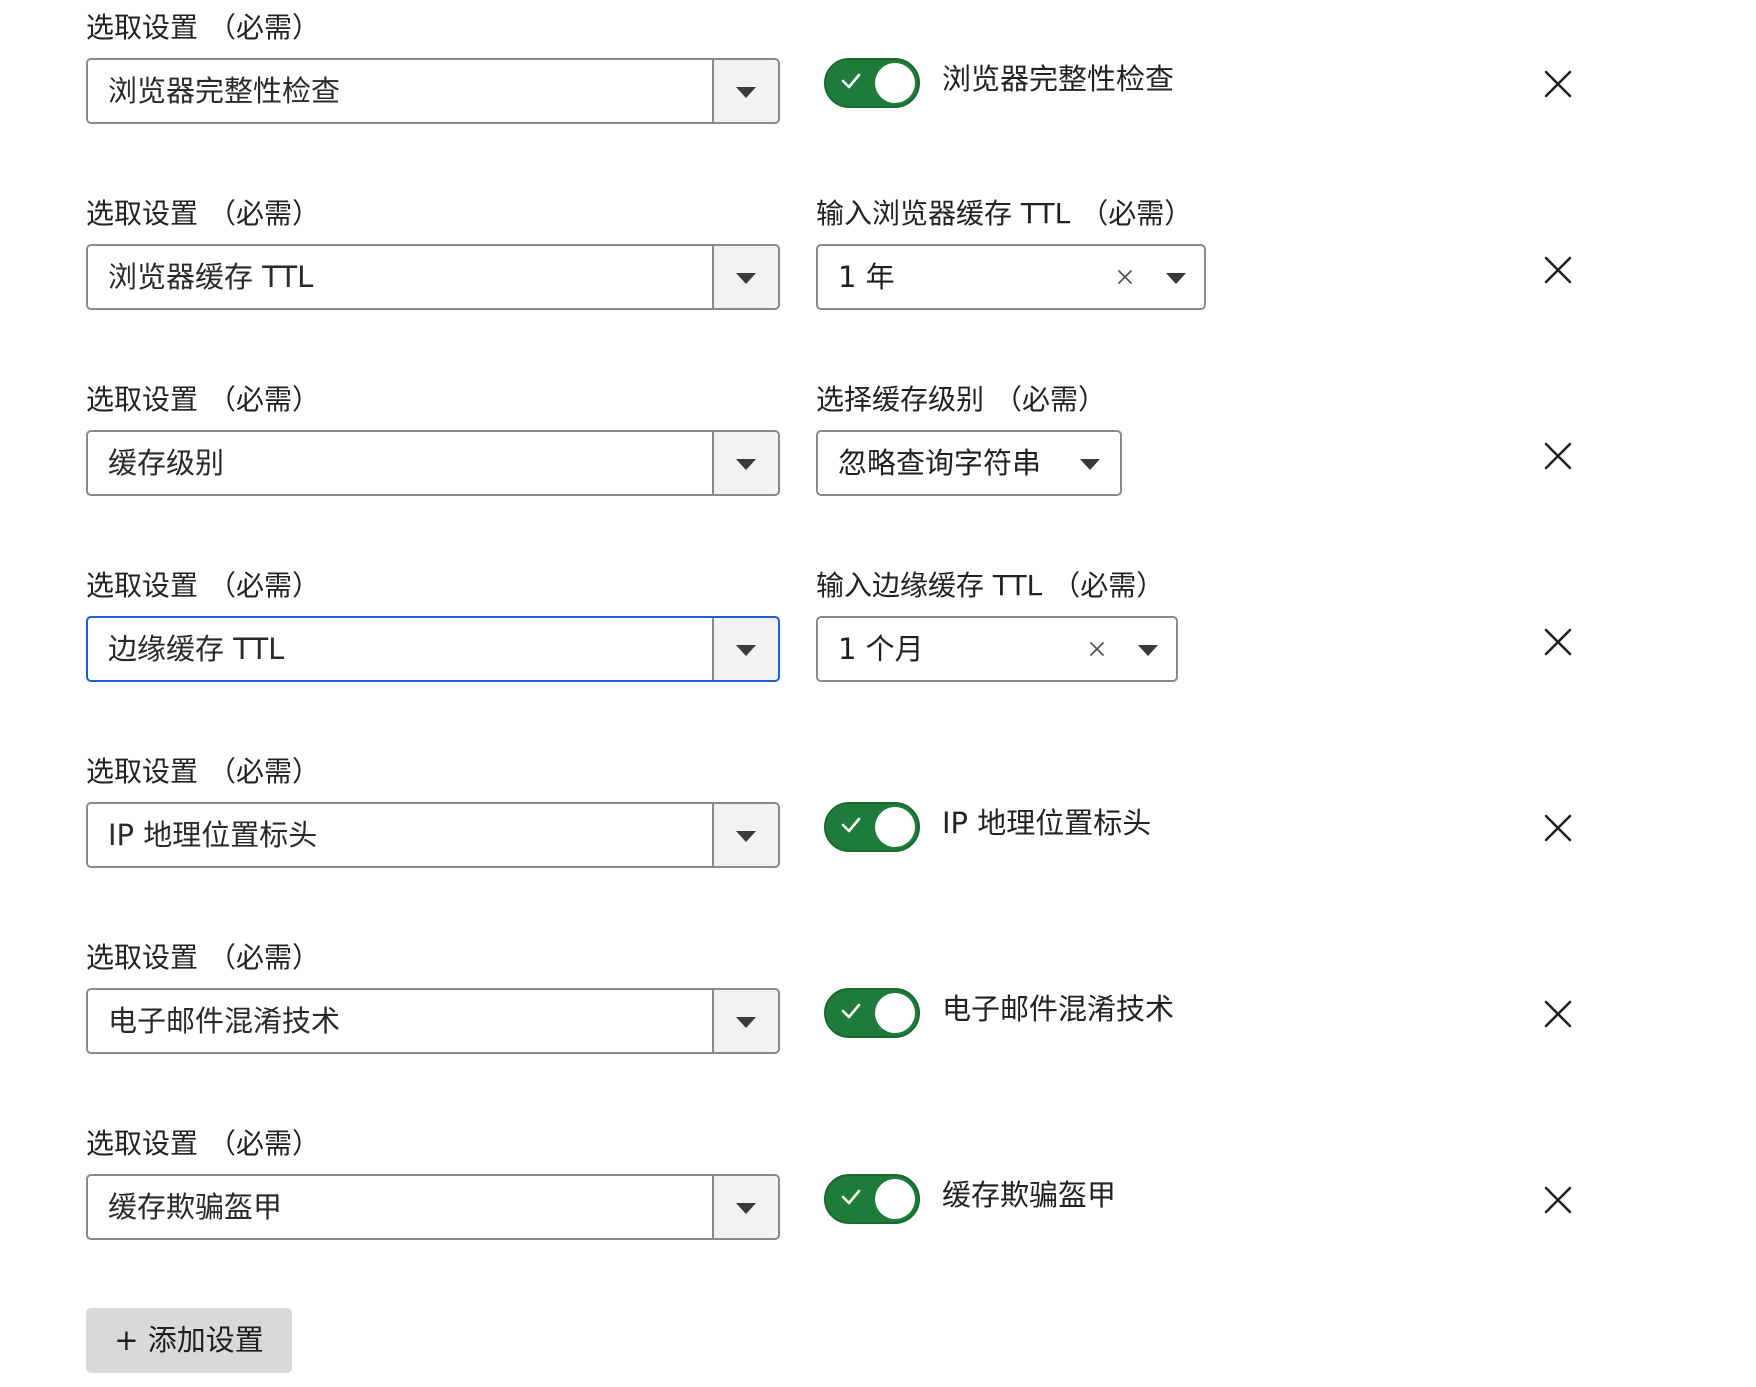  Describe the element at coordinates (990, 585) in the screenshot. I see `sub-select-label: 输入边缘缓存 TTL （必需）` at that location.